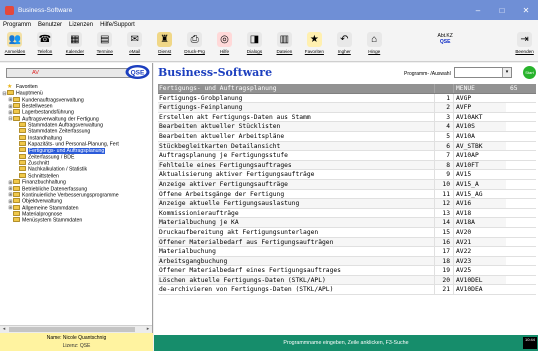 The width and height of the screenshot is (538, 351). Describe the element at coordinates (165, 46) in the screenshot. I see `toolbar-button-dienst: ♜ Dienst` at that location.